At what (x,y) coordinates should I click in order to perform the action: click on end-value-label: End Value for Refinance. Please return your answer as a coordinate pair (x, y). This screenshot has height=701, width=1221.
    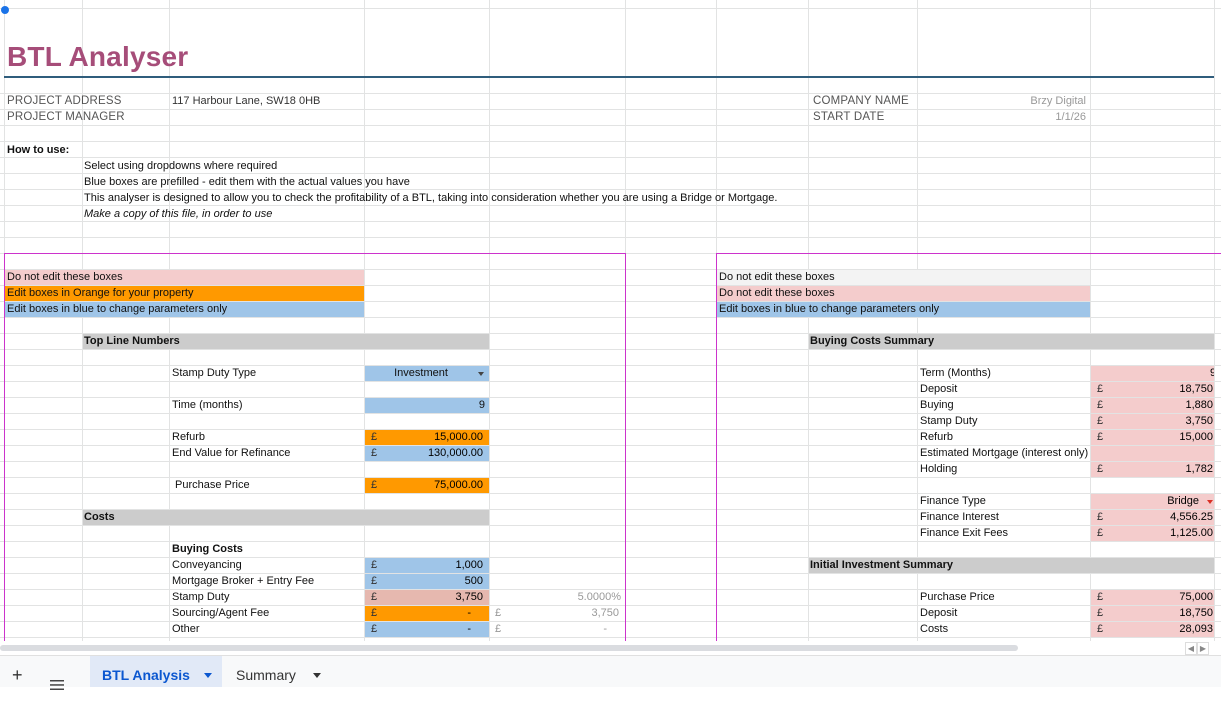
    Looking at the image, I should click on (231, 453).